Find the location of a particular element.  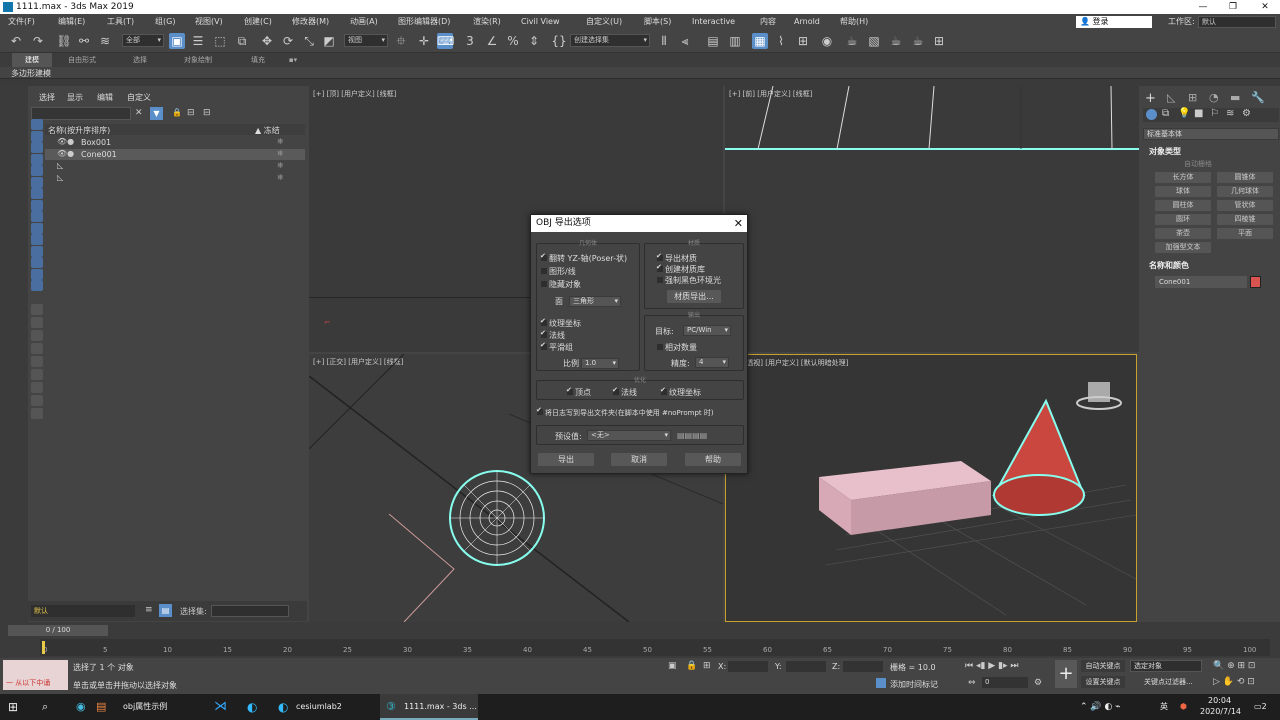

clock-time: 20:04 is located at coordinates (1219, 700).